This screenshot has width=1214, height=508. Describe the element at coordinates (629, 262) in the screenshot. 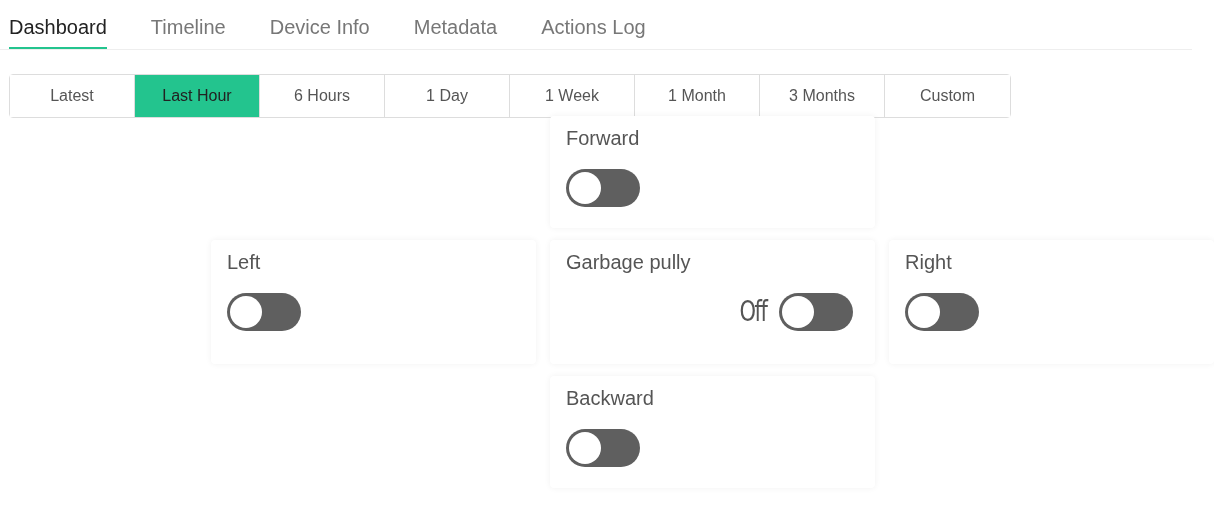

I see `widget-title: Garbage pully` at that location.